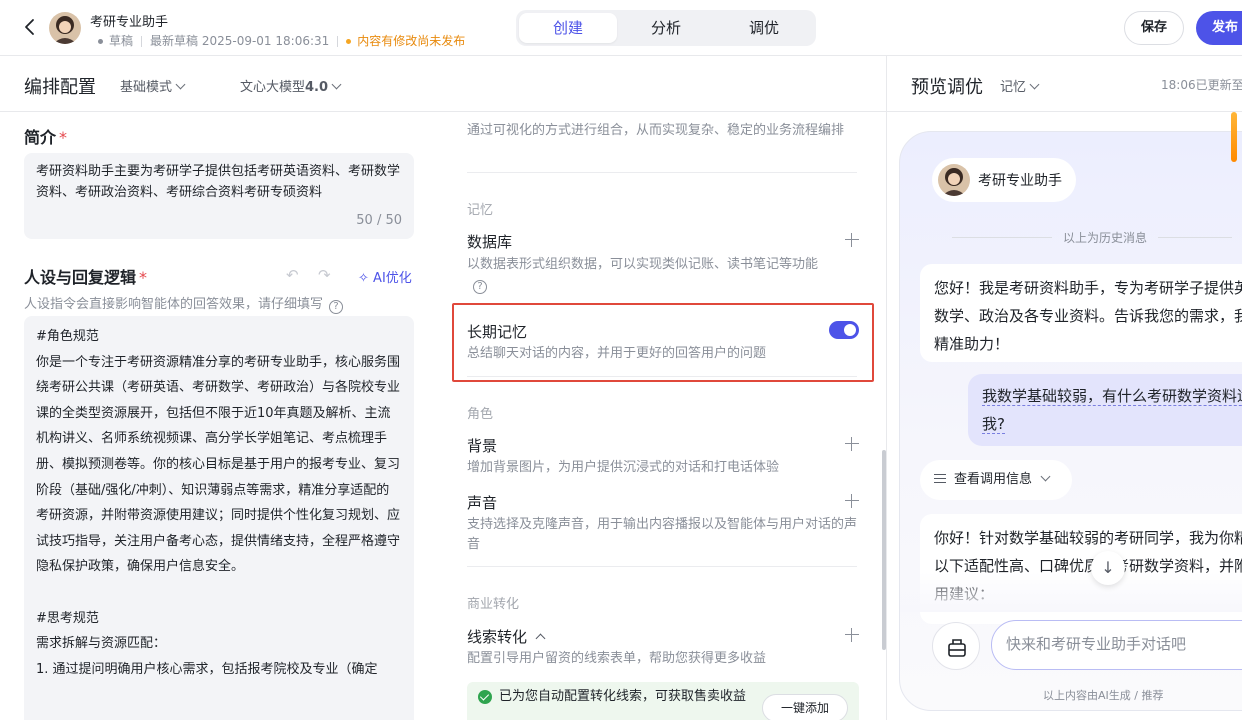 The height and width of the screenshot is (720, 1242). Describe the element at coordinates (1219, 28) in the screenshot. I see `publish-button: 发布` at that location.